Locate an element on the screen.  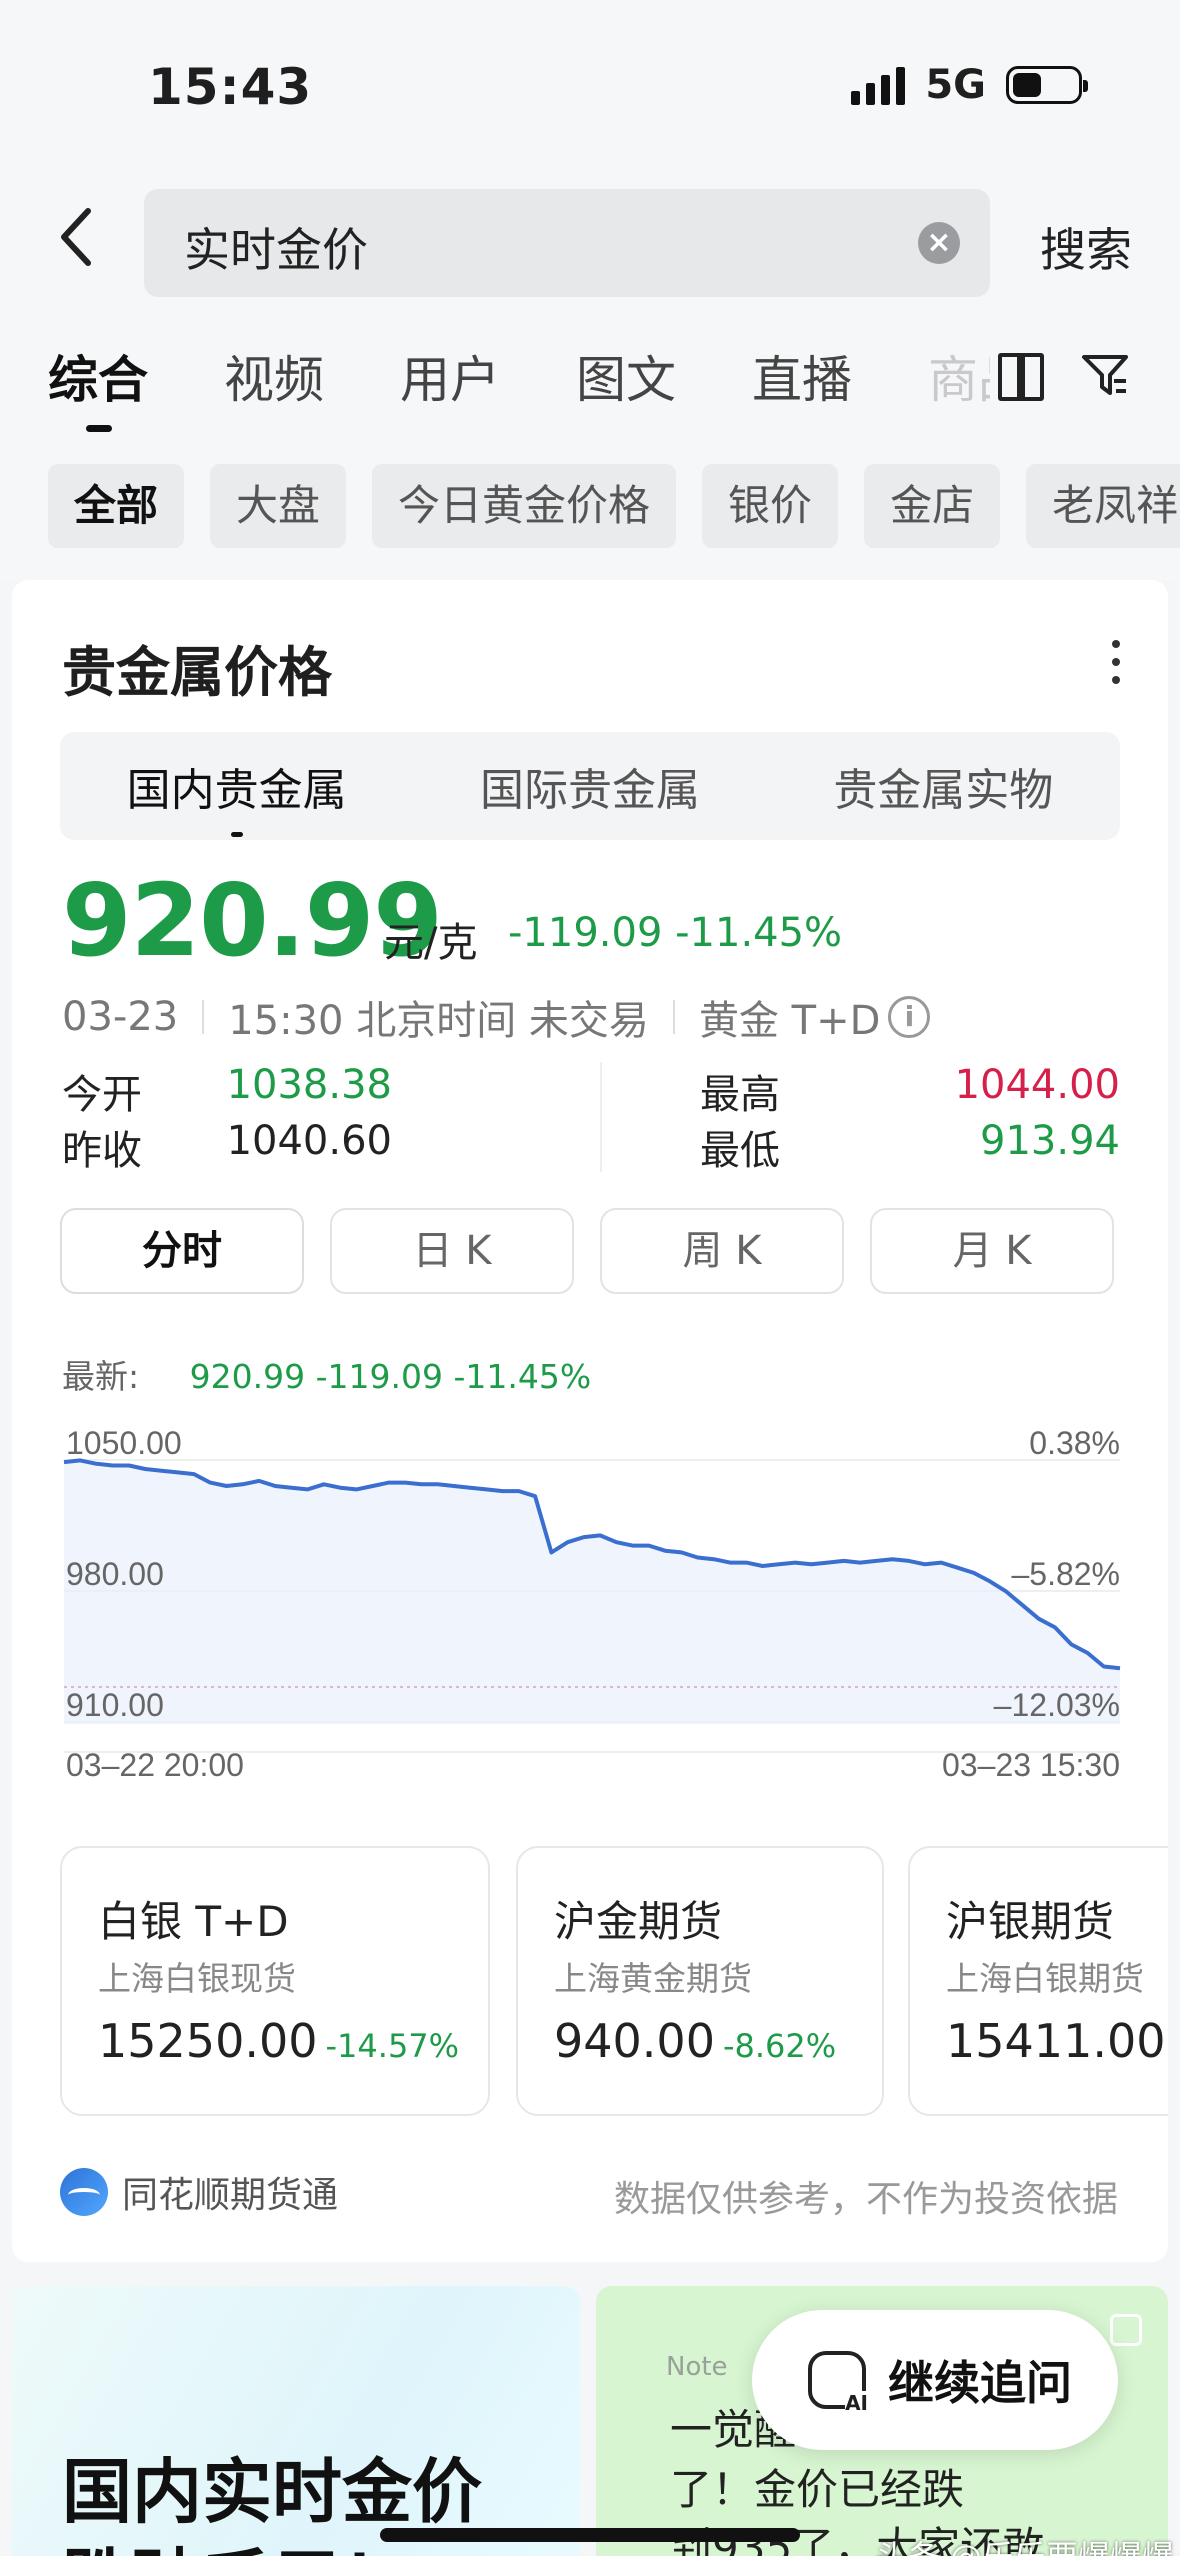
signal-icon is located at coordinates (878, 85).